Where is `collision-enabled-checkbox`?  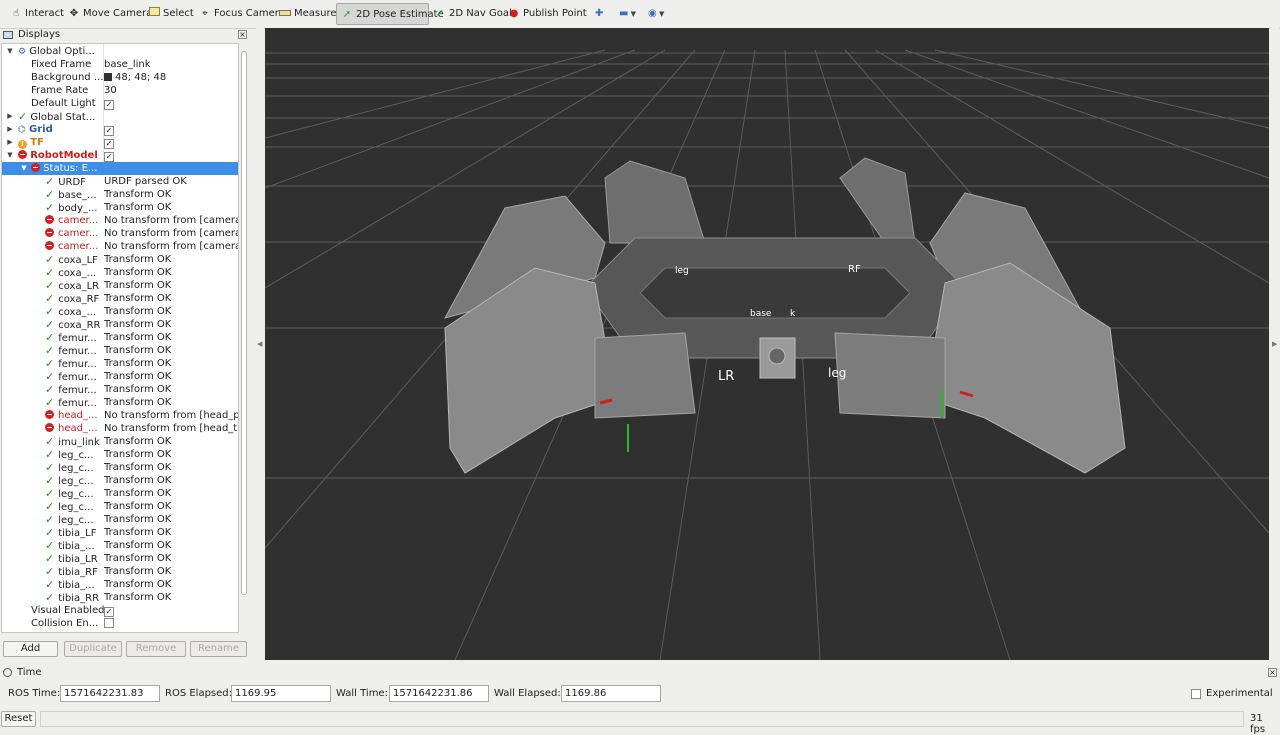 collision-enabled-checkbox is located at coordinates (109, 623).